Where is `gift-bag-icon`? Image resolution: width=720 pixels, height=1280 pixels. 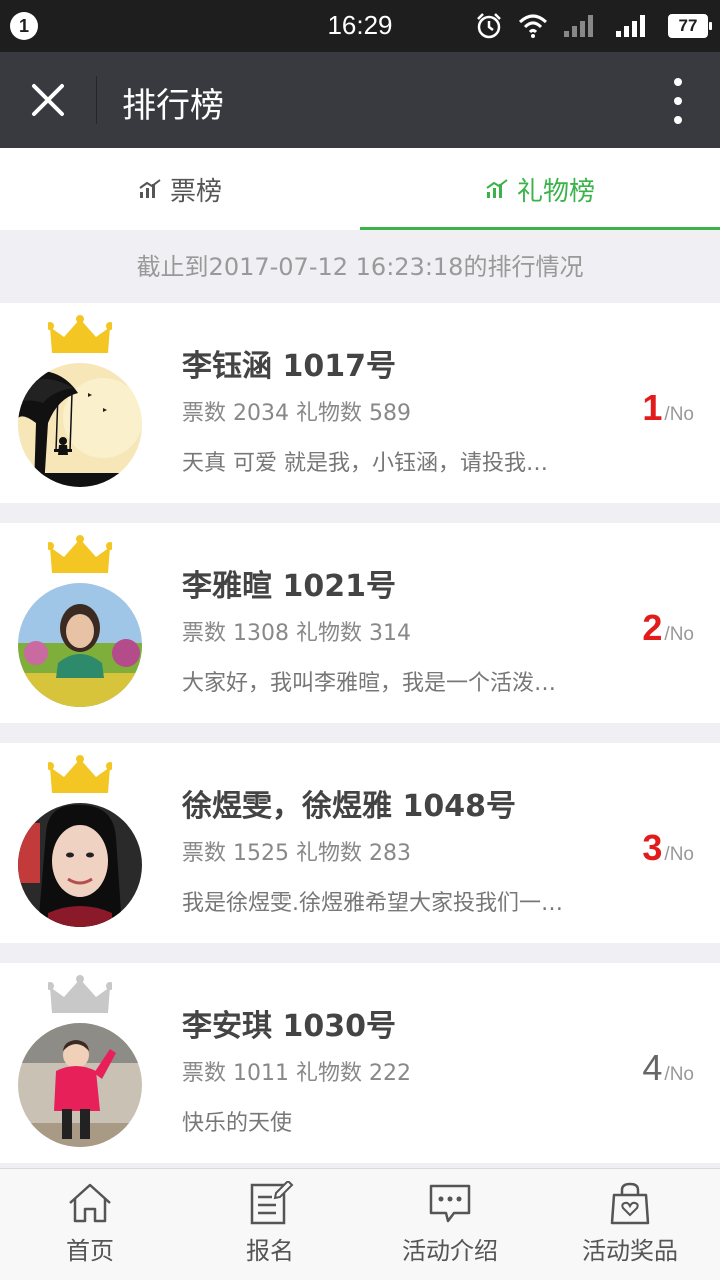
gift-bag-icon is located at coordinates (630, 1203).